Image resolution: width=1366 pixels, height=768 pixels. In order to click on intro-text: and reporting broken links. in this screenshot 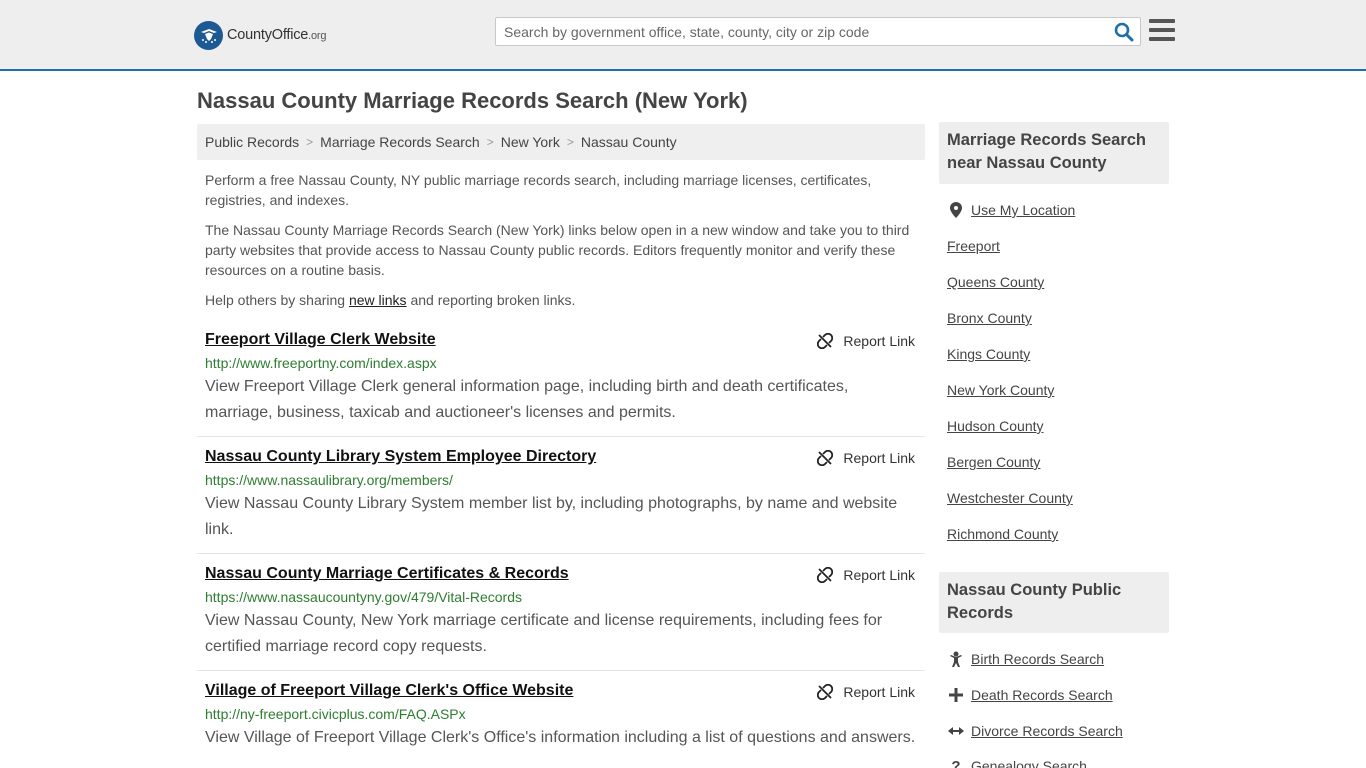, I will do `click(491, 300)`.